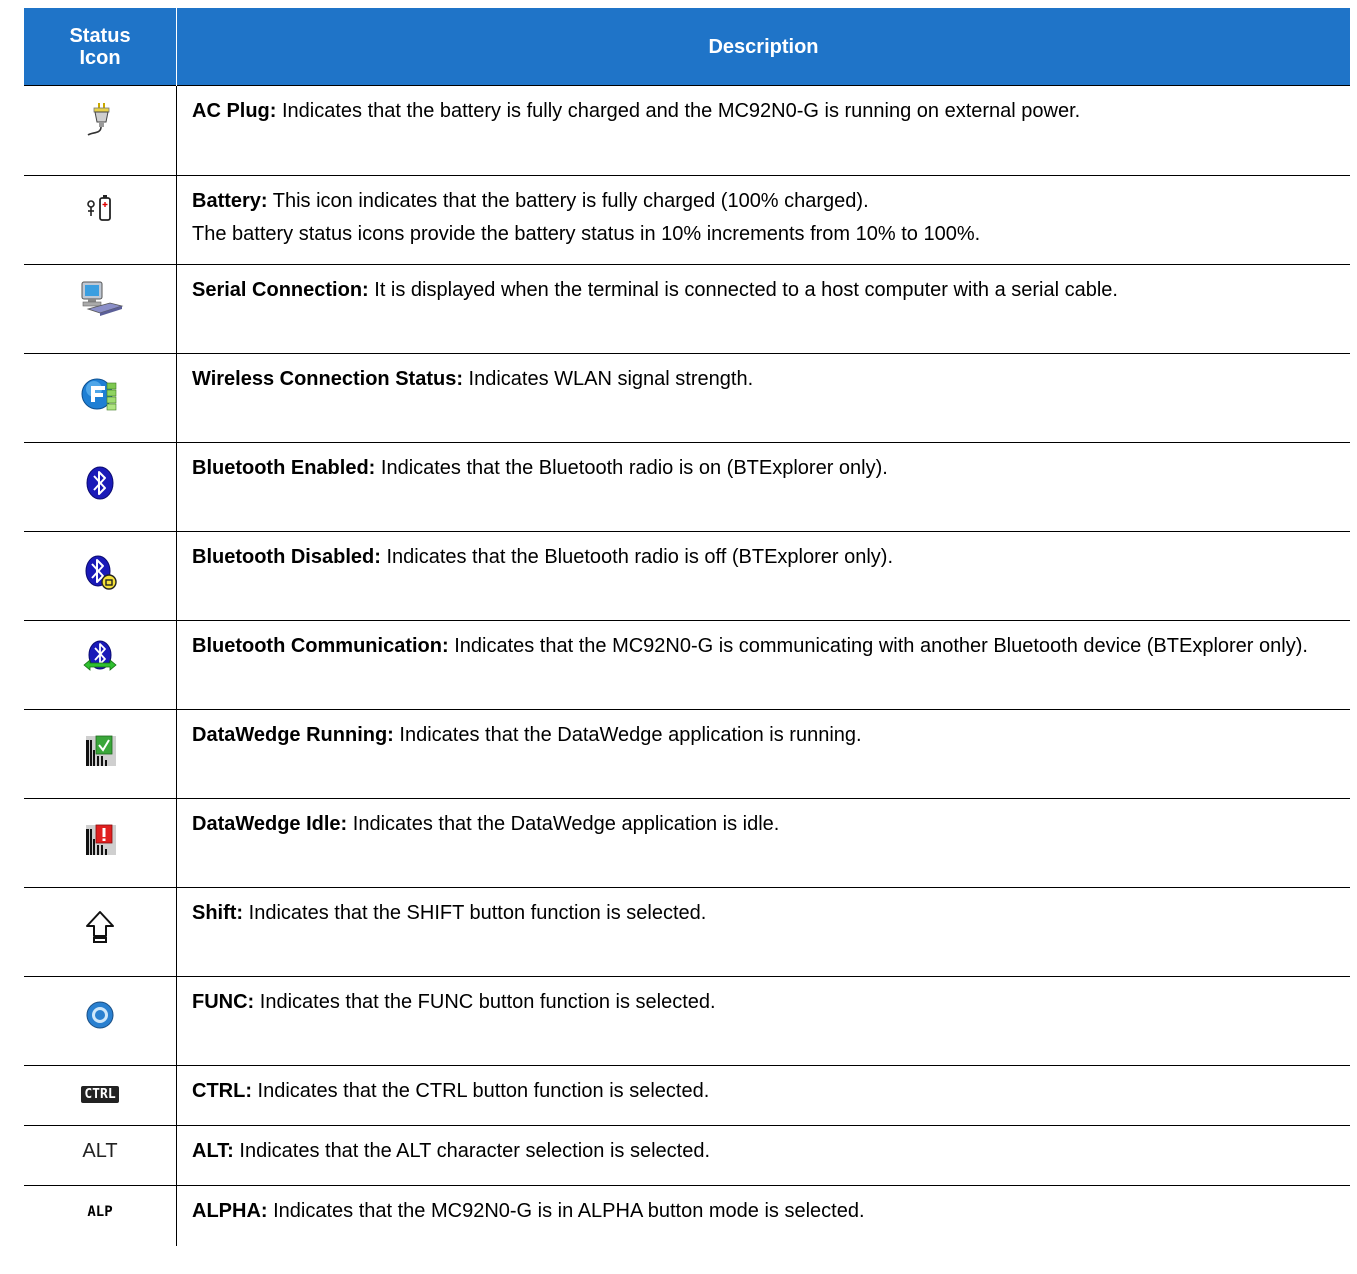 The image size is (1357, 1274). Describe the element at coordinates (270, 824) in the screenshot. I see `row-term: DataWedge Idle:` at that location.